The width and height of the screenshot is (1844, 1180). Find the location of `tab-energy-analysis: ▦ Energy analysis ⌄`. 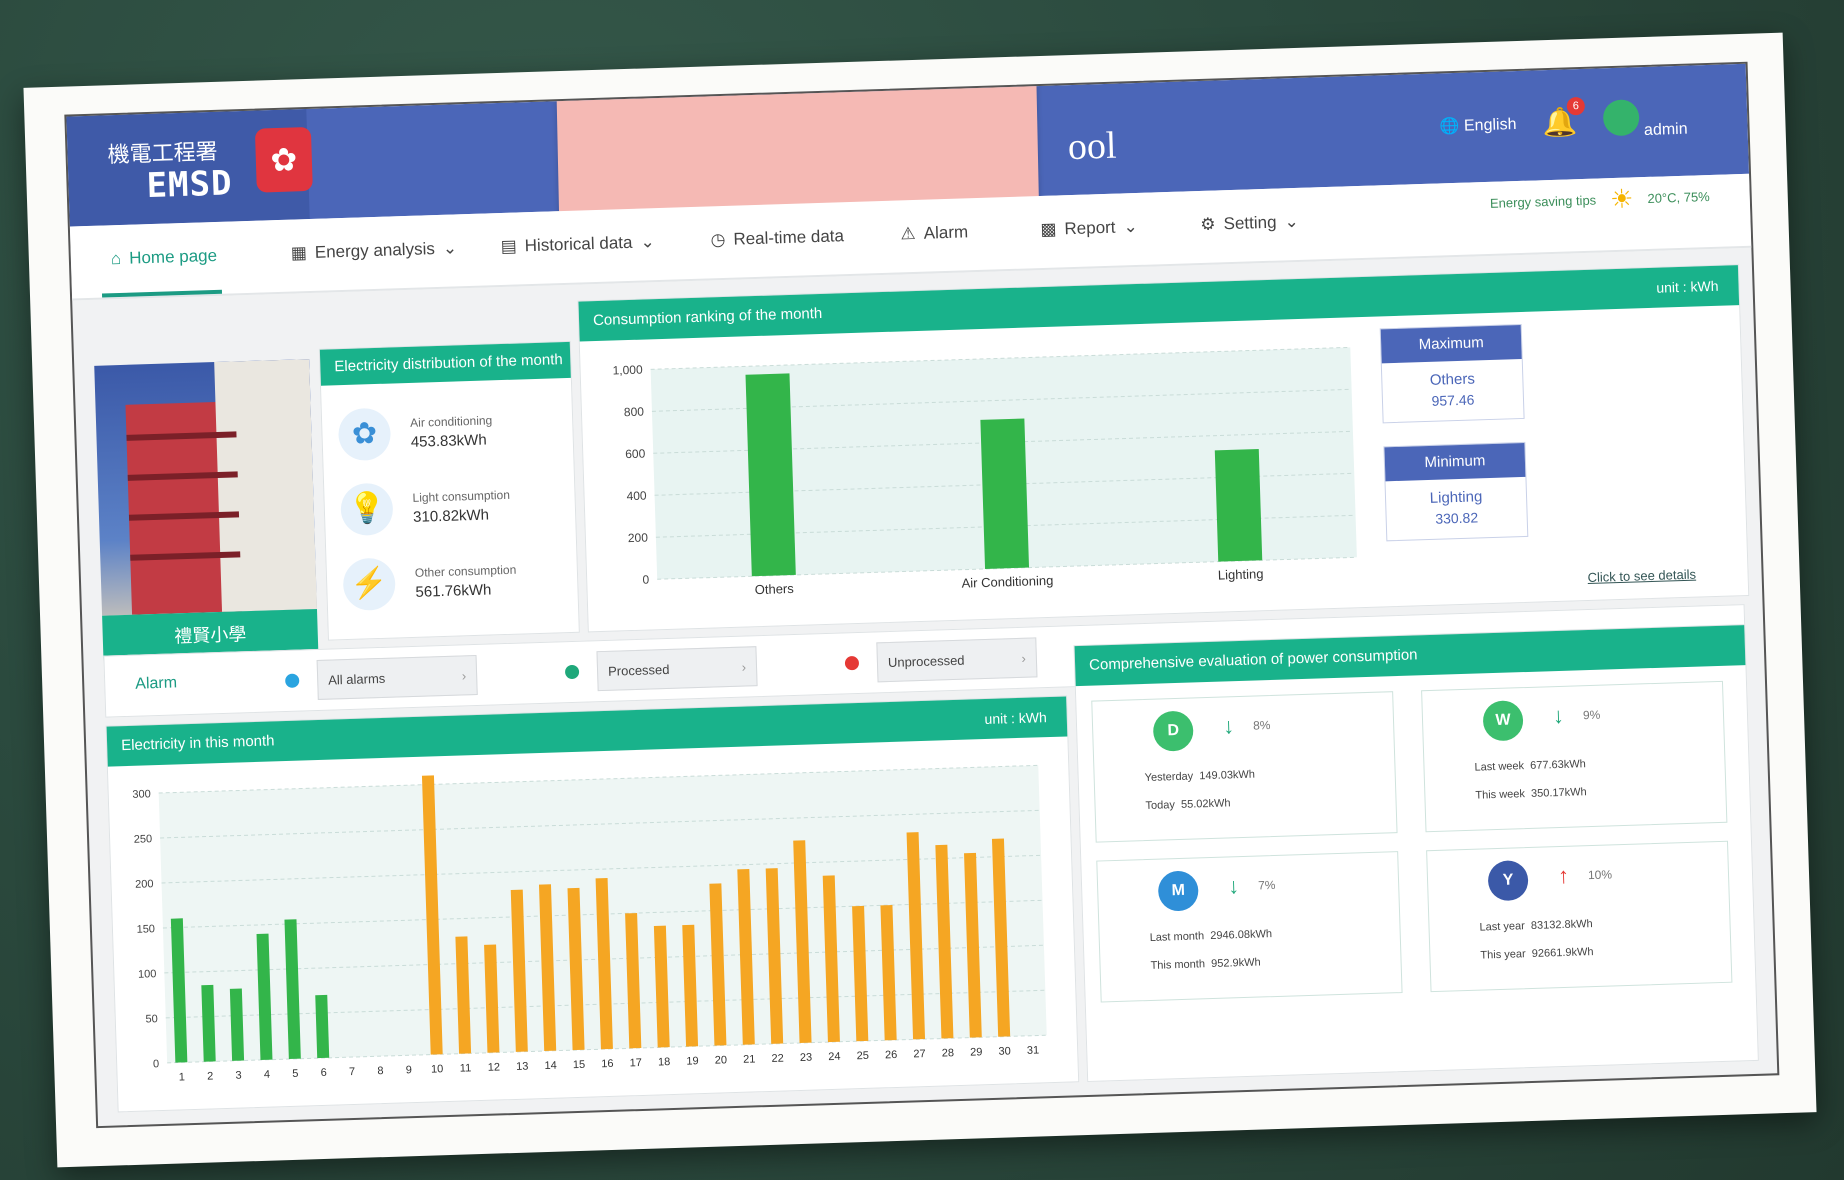

tab-energy-analysis: ▦ Energy analysis ⌄ is located at coordinates (373, 250).